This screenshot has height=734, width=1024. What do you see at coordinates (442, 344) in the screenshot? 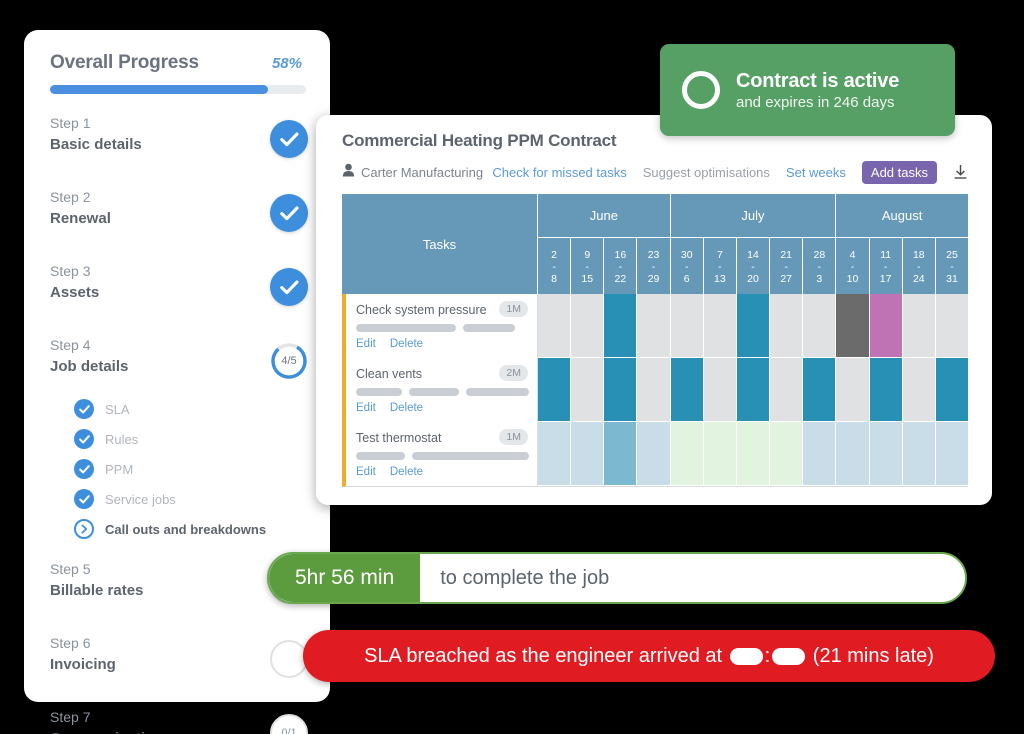
I see `task-actions: Edit Delete` at bounding box center [442, 344].